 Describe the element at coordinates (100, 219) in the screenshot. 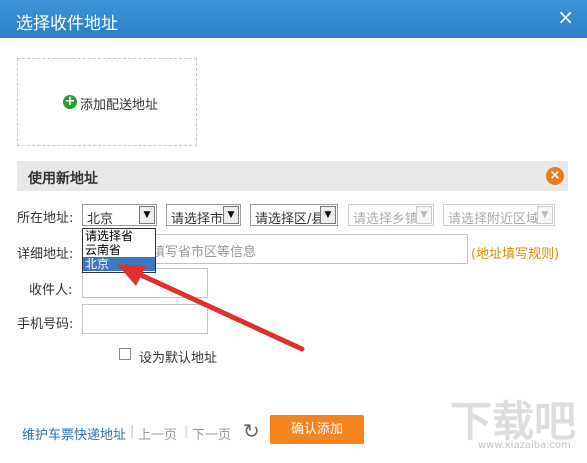

I see `province-value: 北京` at that location.